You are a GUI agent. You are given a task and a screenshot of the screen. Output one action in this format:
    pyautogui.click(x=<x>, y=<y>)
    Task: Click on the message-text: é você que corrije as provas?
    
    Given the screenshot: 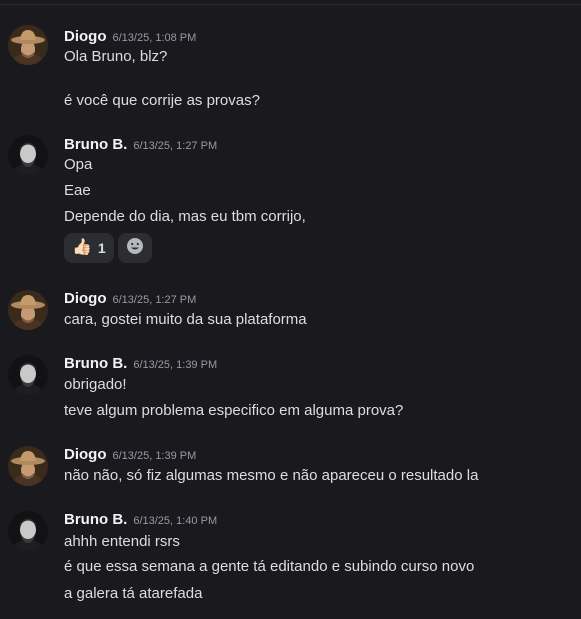 What is the action you would take?
    pyautogui.click(x=162, y=100)
    